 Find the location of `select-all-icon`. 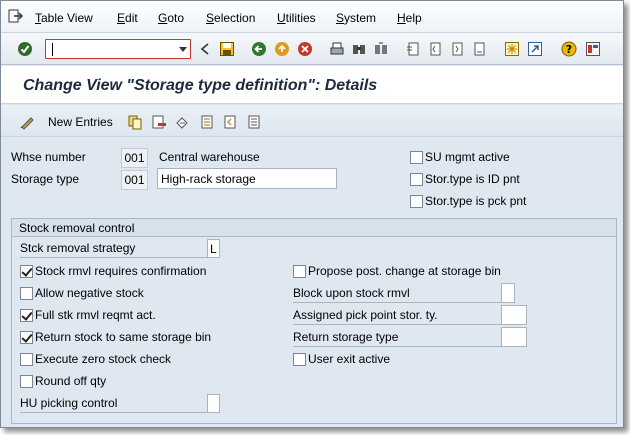

select-all-icon is located at coordinates (207, 122).